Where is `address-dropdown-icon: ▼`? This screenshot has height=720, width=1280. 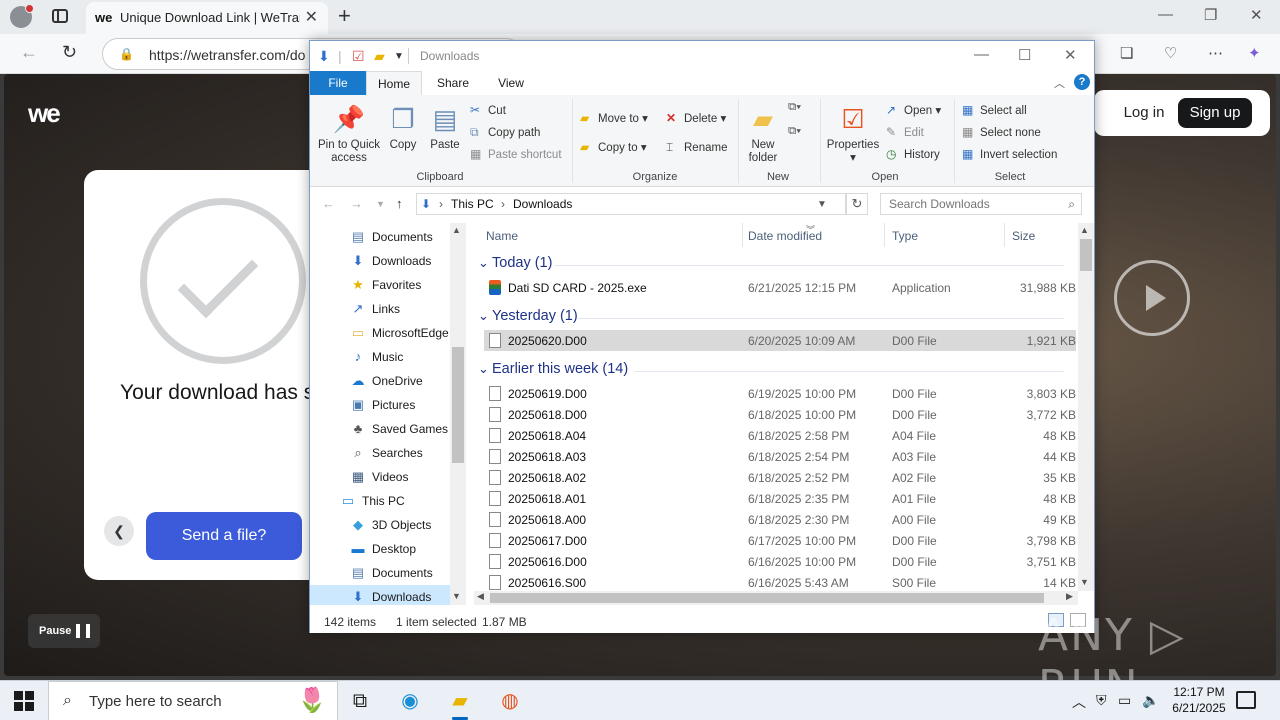 address-dropdown-icon: ▼ is located at coordinates (822, 204).